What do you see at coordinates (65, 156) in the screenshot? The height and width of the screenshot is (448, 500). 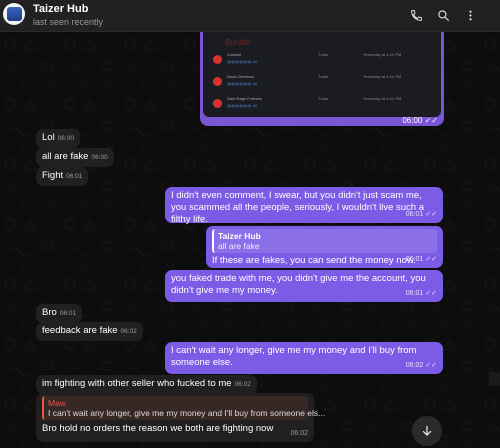 I see `message-text: all are fake` at bounding box center [65, 156].